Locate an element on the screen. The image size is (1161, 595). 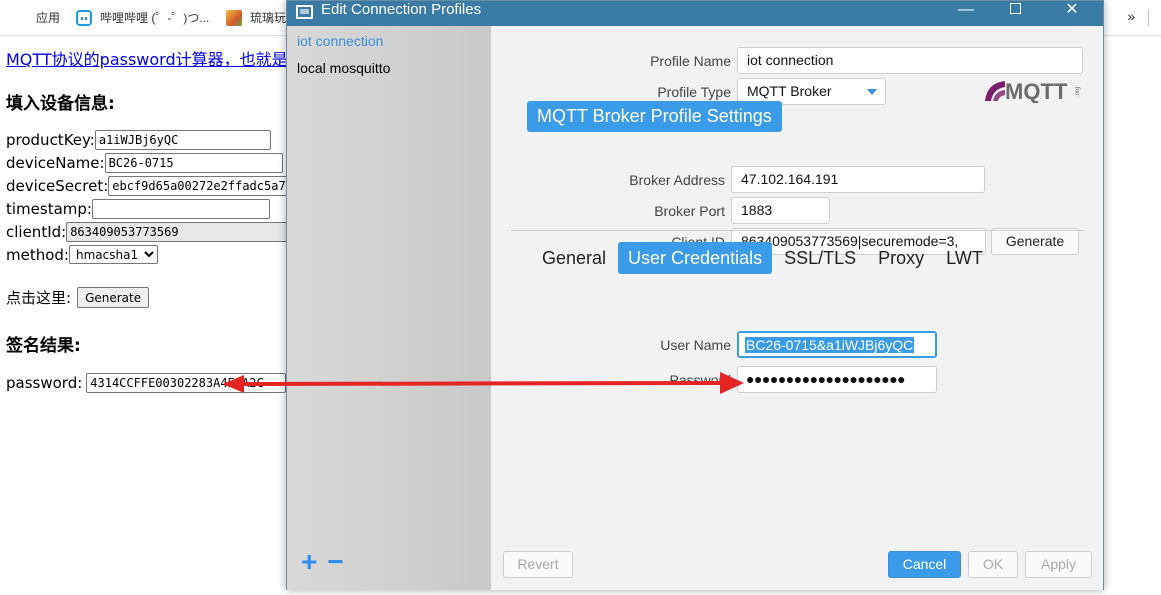
tab-general: General is located at coordinates (574, 258).